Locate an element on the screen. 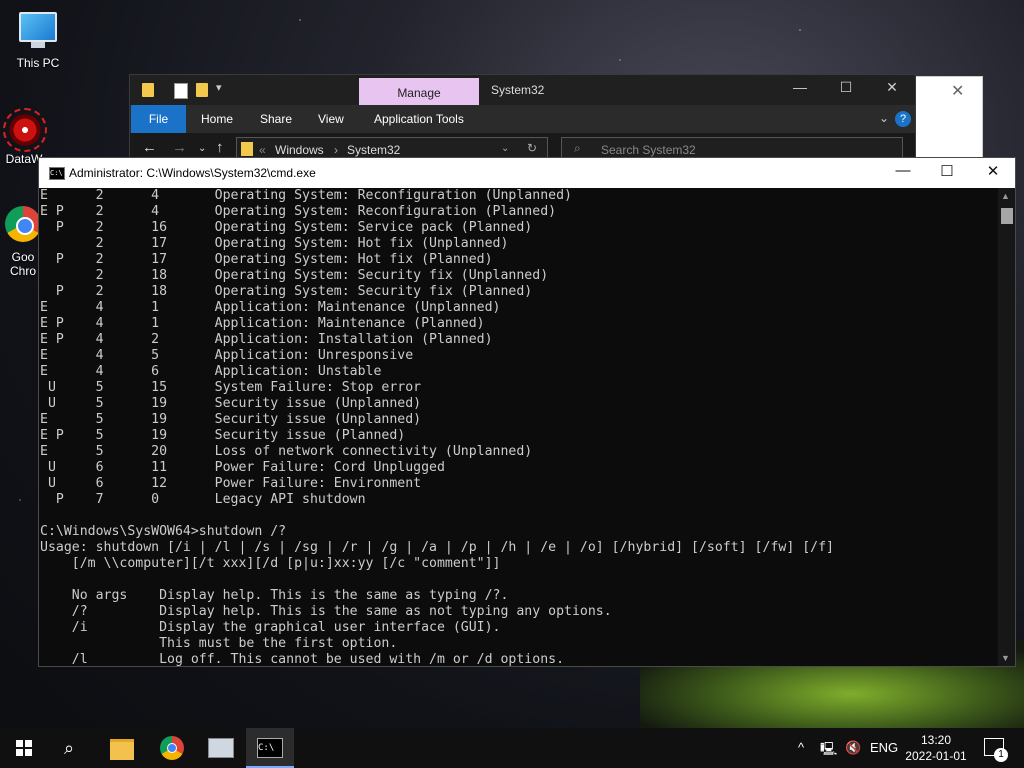  background-window: ✕ is located at coordinates (948, 122).